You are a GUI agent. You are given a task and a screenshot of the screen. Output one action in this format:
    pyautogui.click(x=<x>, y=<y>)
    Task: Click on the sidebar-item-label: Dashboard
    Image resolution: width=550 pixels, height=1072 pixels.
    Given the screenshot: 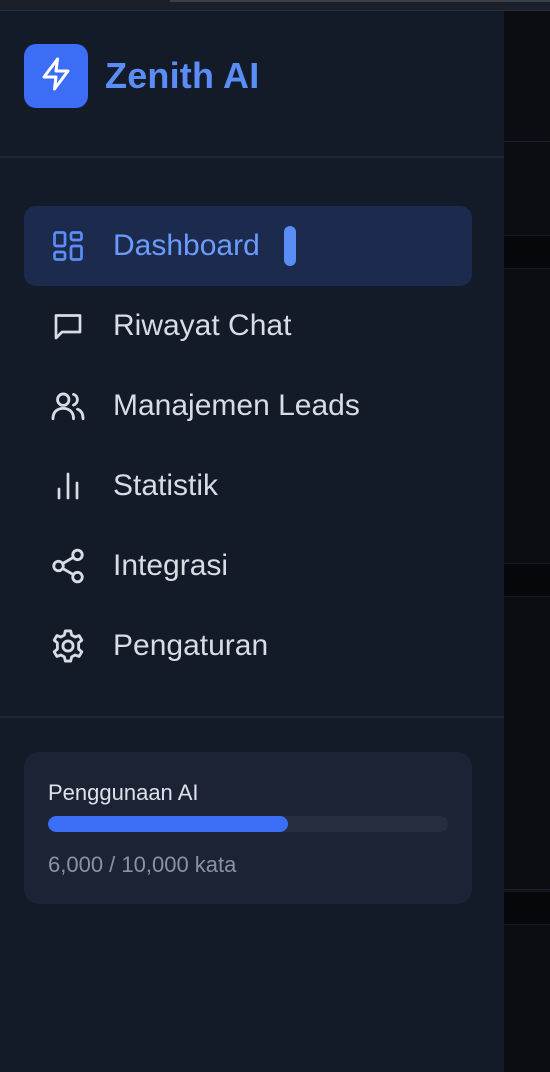 What is the action you would take?
    pyautogui.click(x=186, y=245)
    